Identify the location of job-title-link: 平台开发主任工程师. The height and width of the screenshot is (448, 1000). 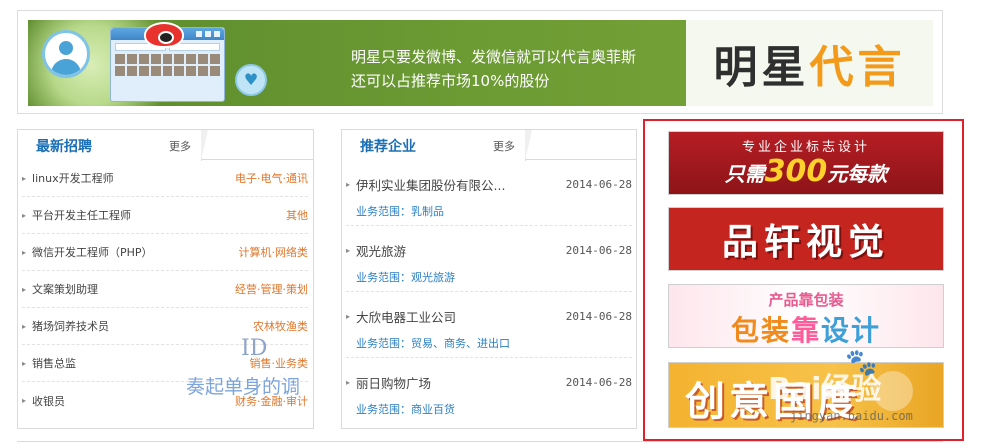
(81, 215).